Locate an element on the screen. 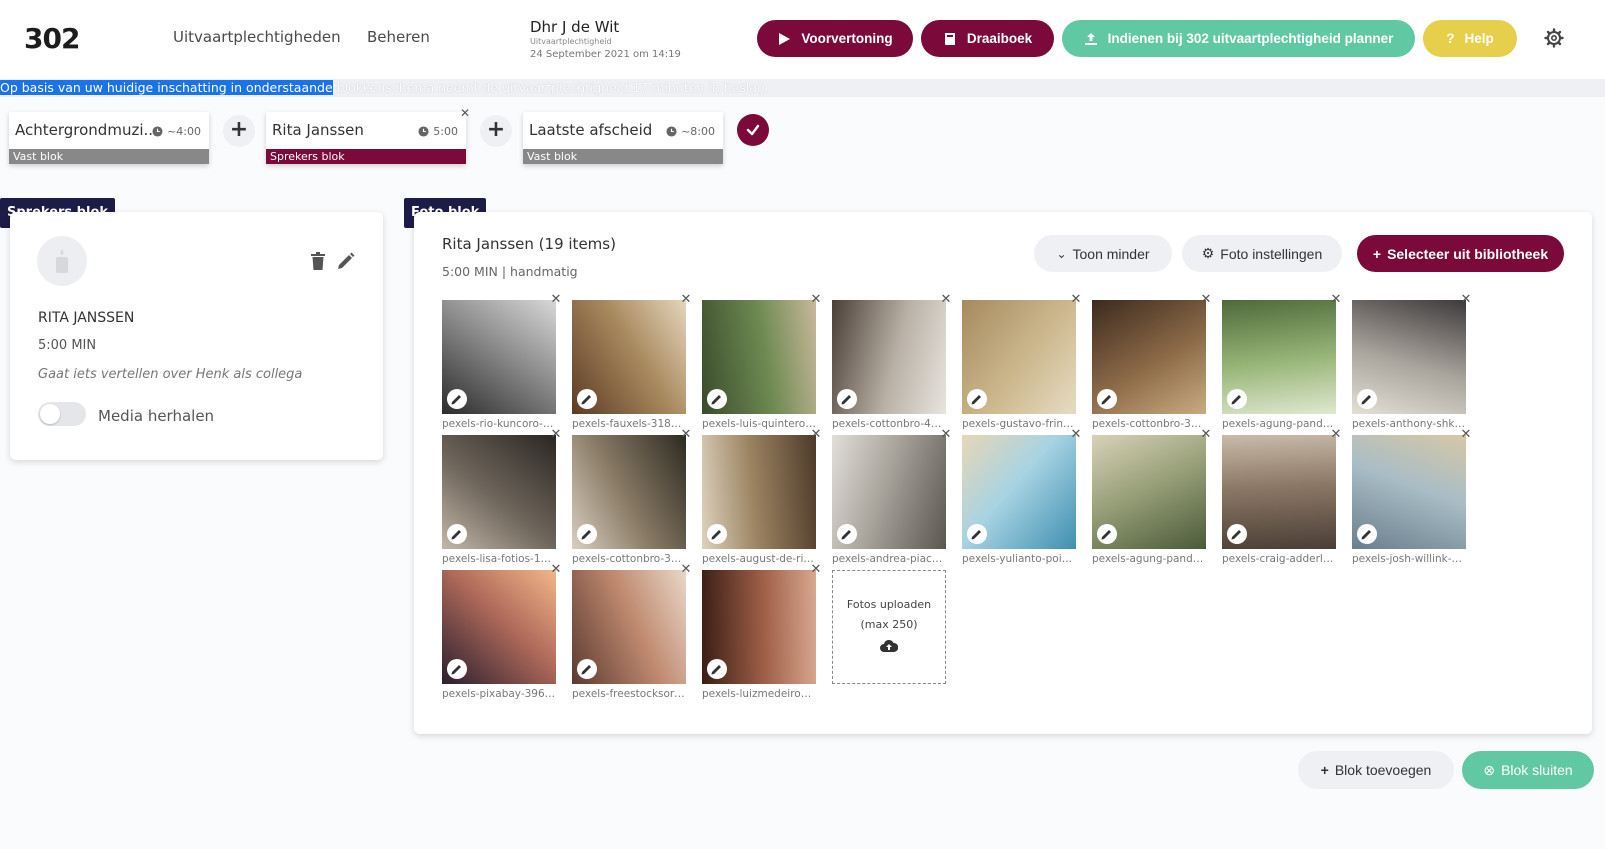  media-repeat-toggle is located at coordinates (62, 414).